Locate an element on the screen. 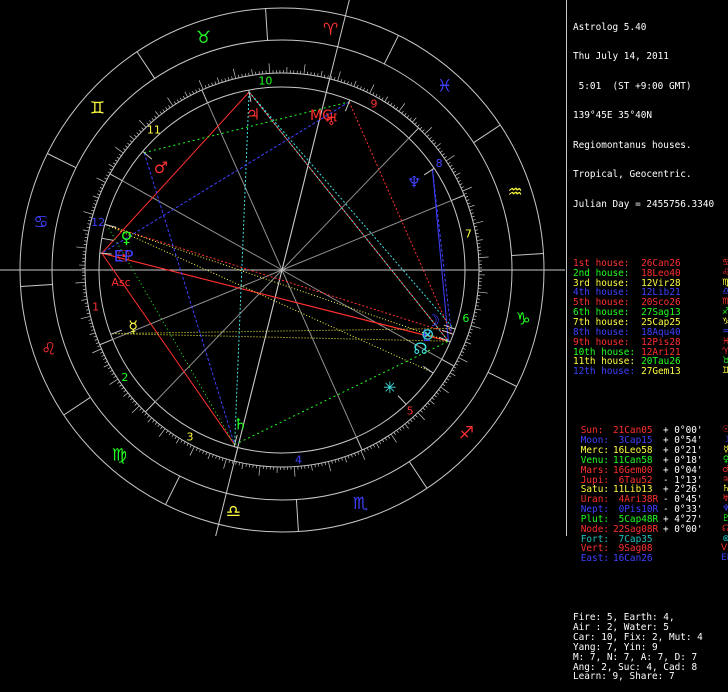 Image resolution: width=728 pixels, height=692 pixels. sign-icon: ♐ is located at coordinates (466, 434).